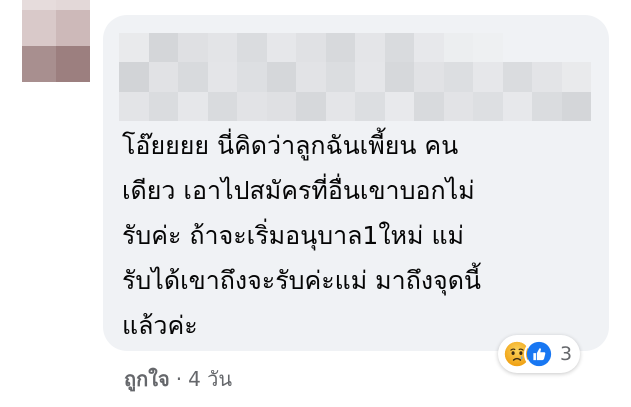 This screenshot has height=407, width=631. Describe the element at coordinates (298, 190) in the screenshot. I see `comment-text-line: เดียว เอาไปสมัครที่อื่นเขาบอกไม่` at that location.